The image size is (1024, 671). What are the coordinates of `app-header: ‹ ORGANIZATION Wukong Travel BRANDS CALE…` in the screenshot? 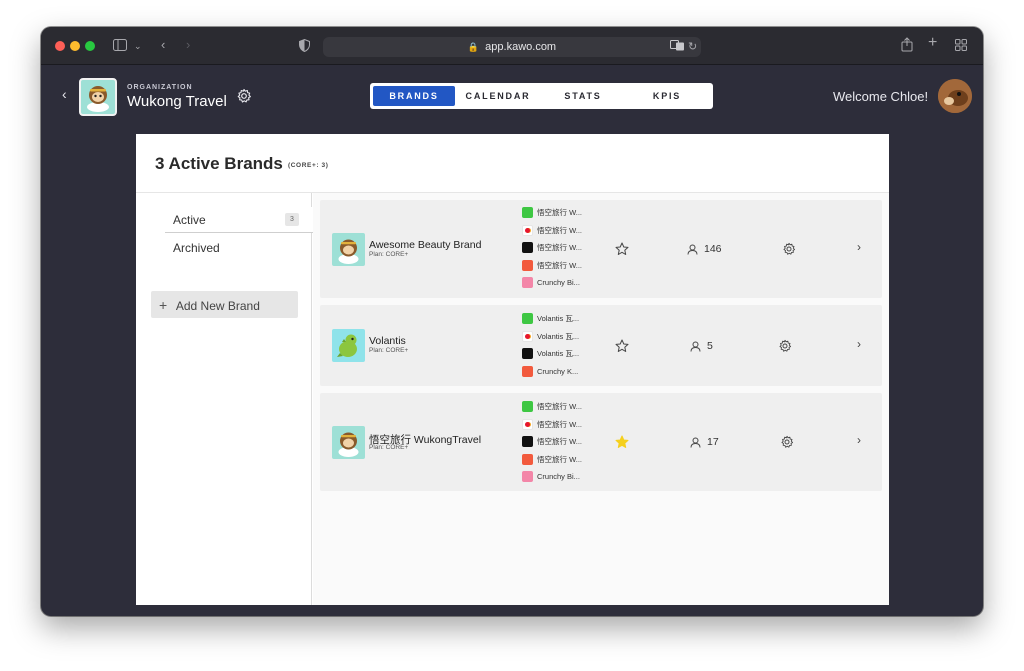 It's located at (512, 96).